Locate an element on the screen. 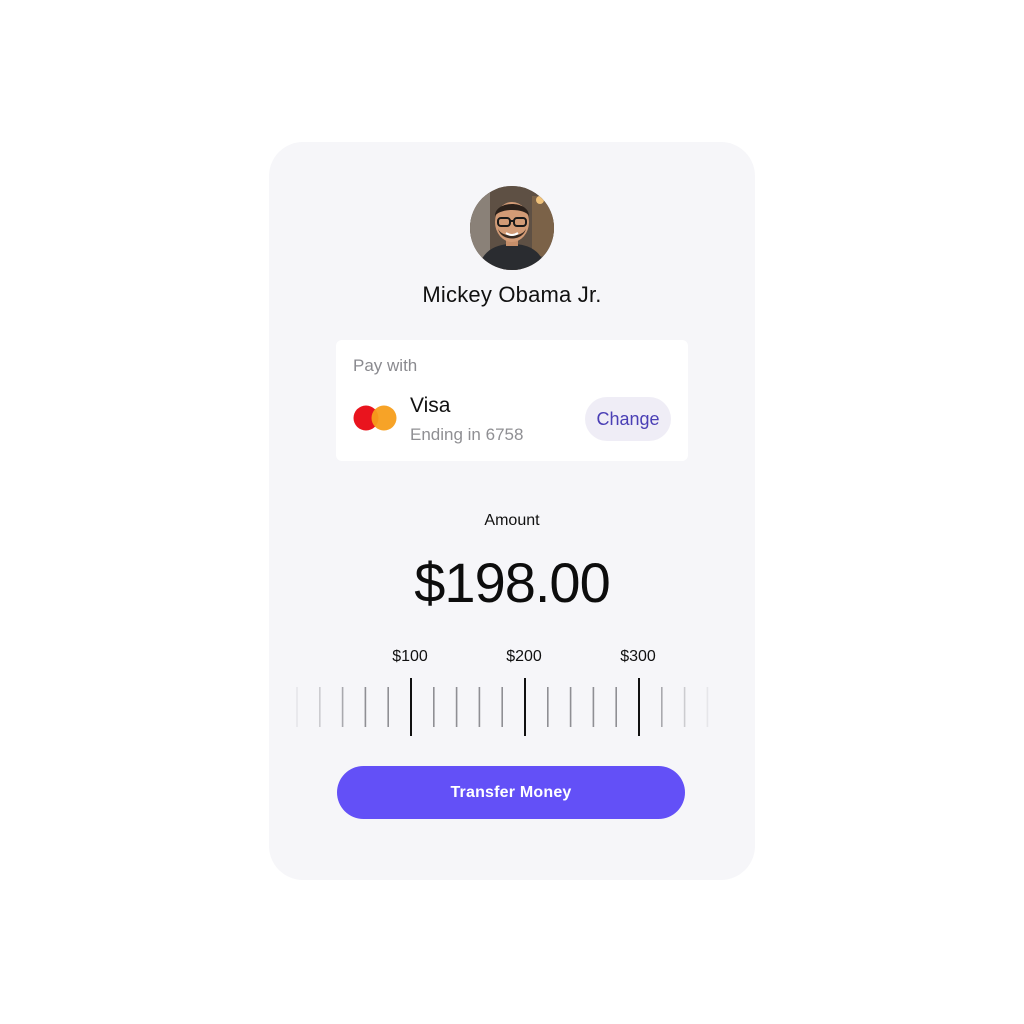 The height and width of the screenshot is (1024, 1024). slider-label-200: $200 is located at coordinates (524, 656).